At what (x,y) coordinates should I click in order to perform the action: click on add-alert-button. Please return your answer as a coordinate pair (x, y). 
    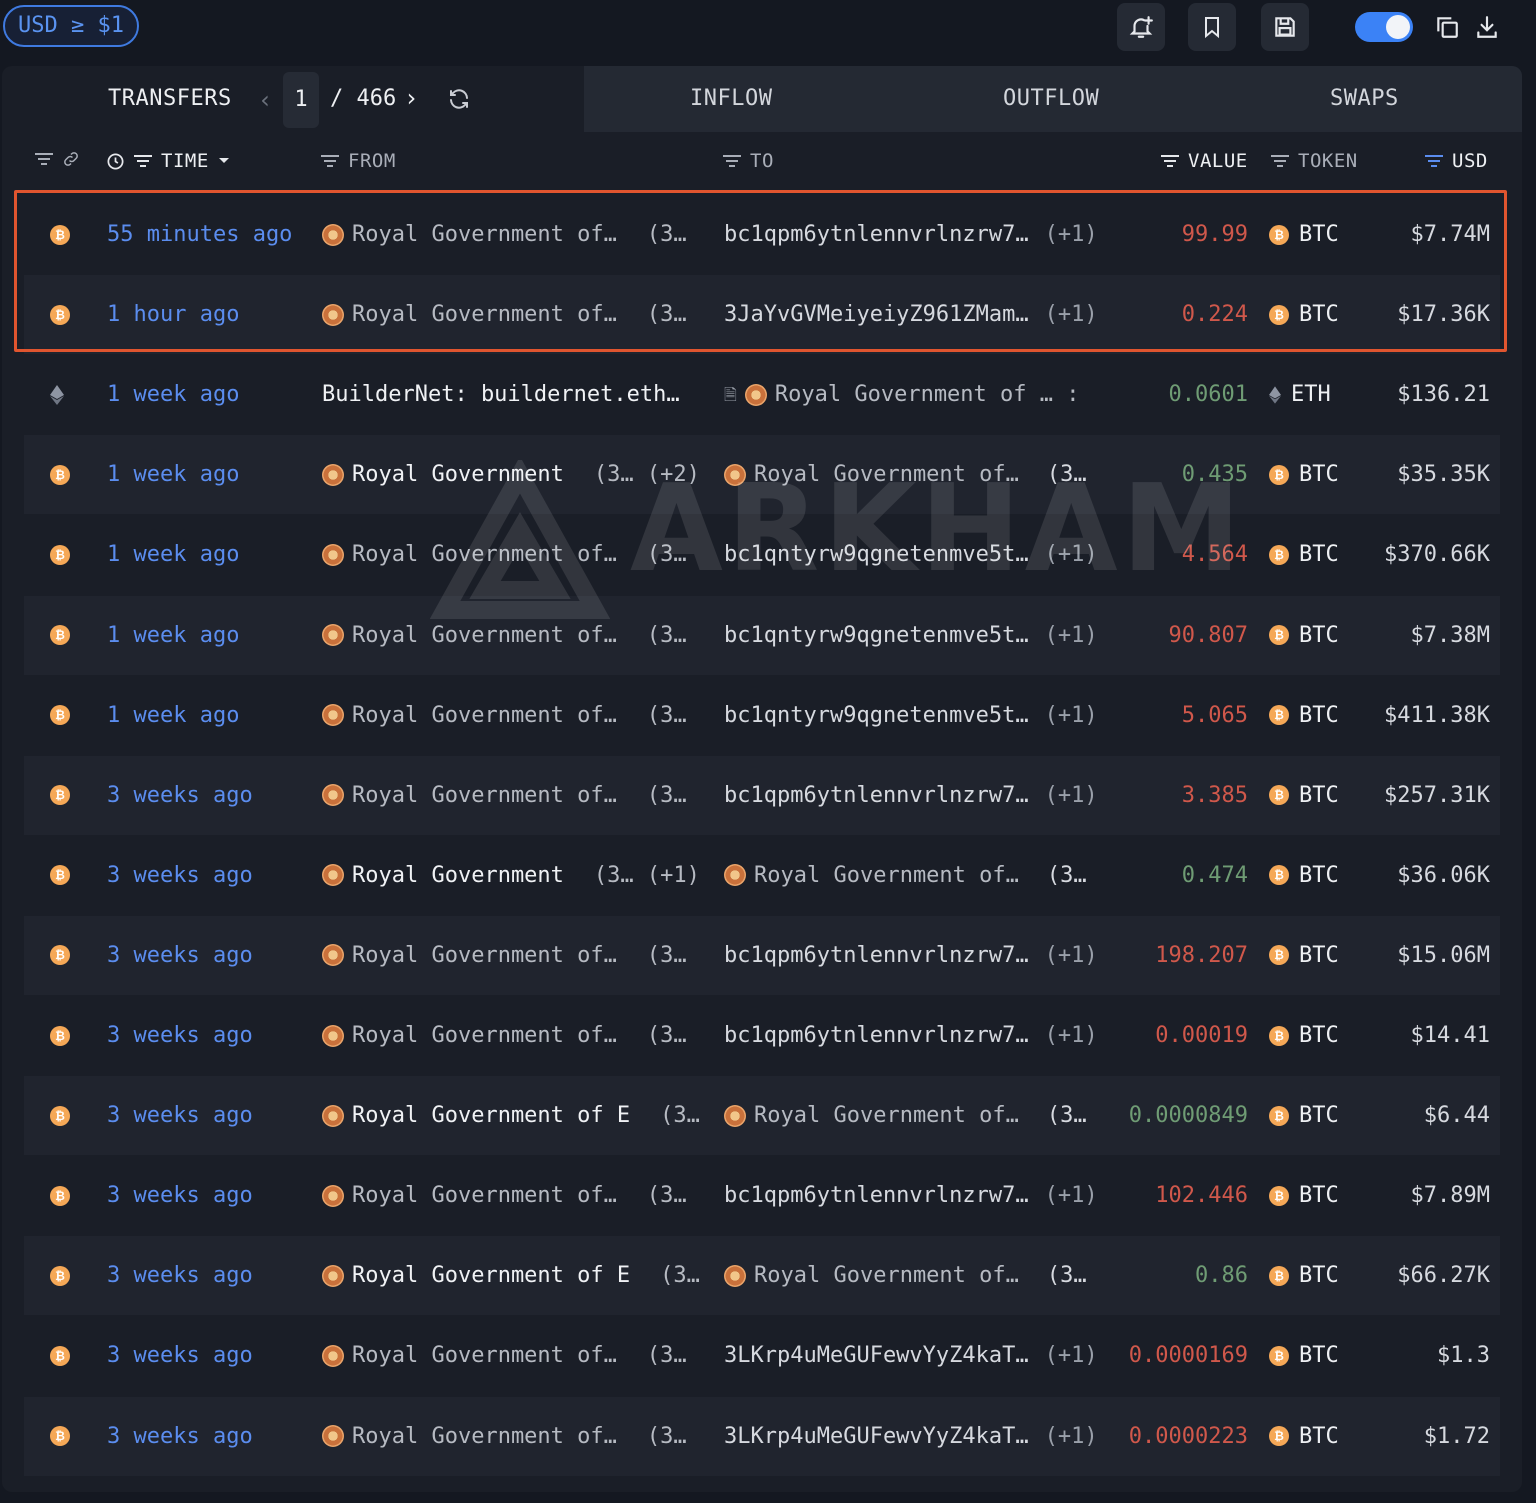
    Looking at the image, I should click on (1141, 27).